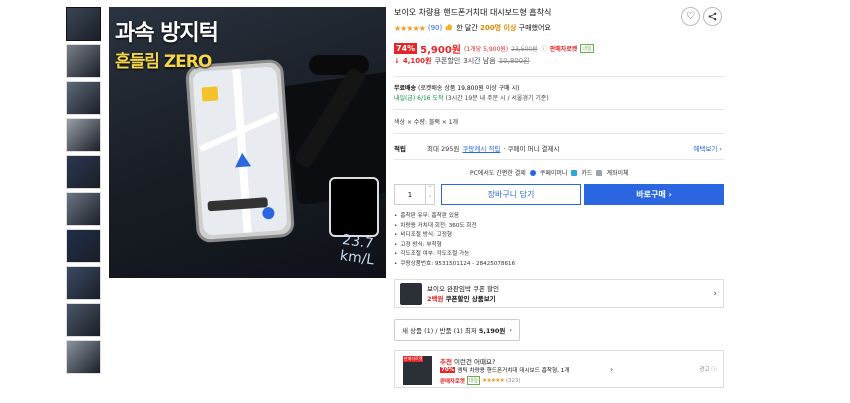 Image resolution: width=850 pixels, height=403 pixels. What do you see at coordinates (481, 148) in the screenshot?
I see `cash-reward-link: 쿠팡캐시 적립` at bounding box center [481, 148].